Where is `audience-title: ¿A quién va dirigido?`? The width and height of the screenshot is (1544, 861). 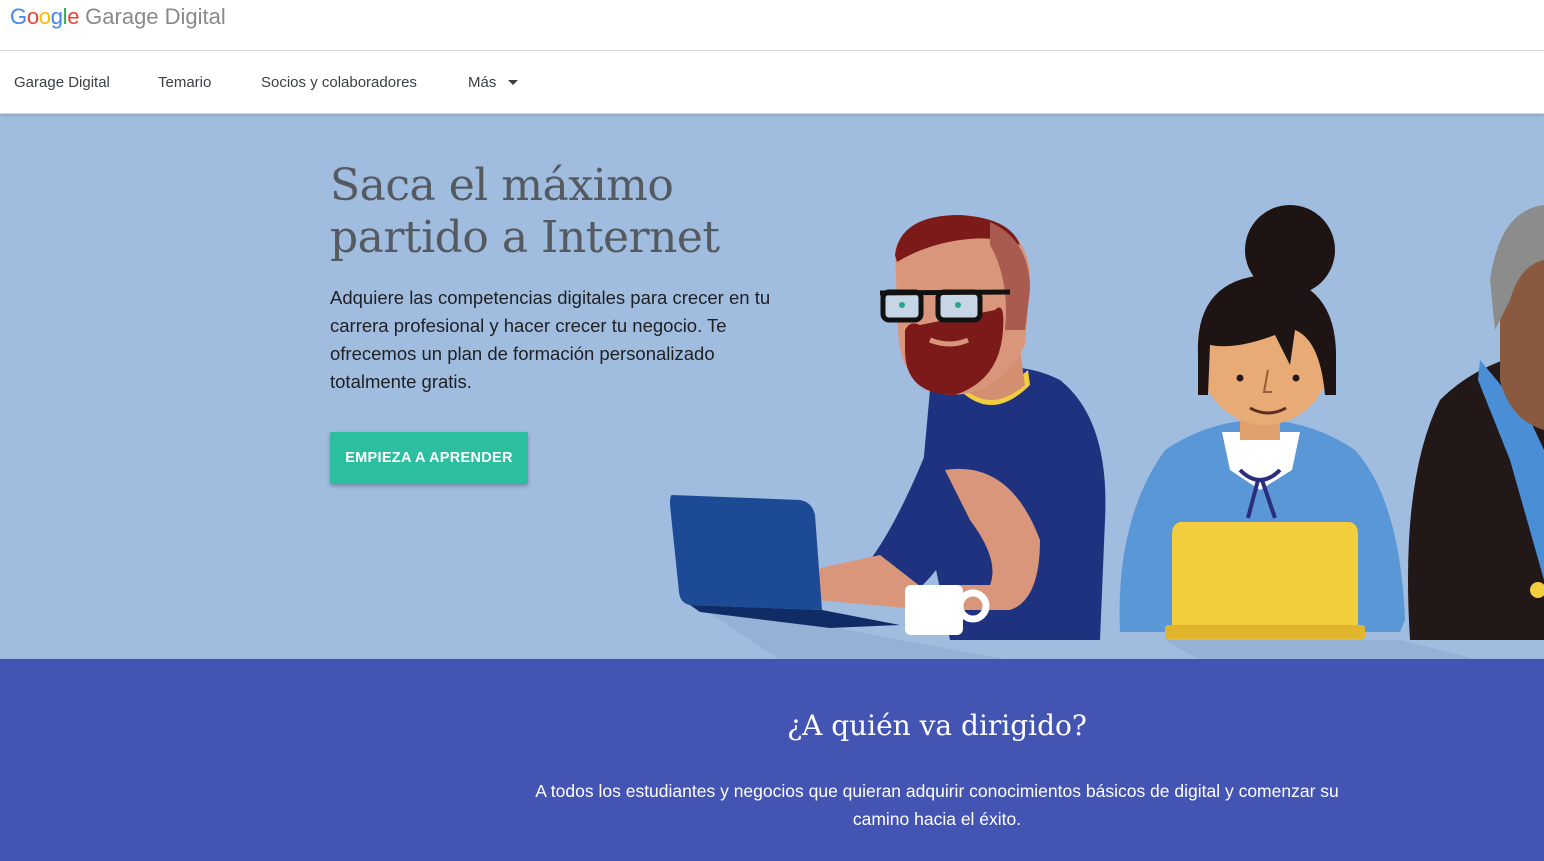 audience-title: ¿A quién va dirigido? is located at coordinates (937, 725).